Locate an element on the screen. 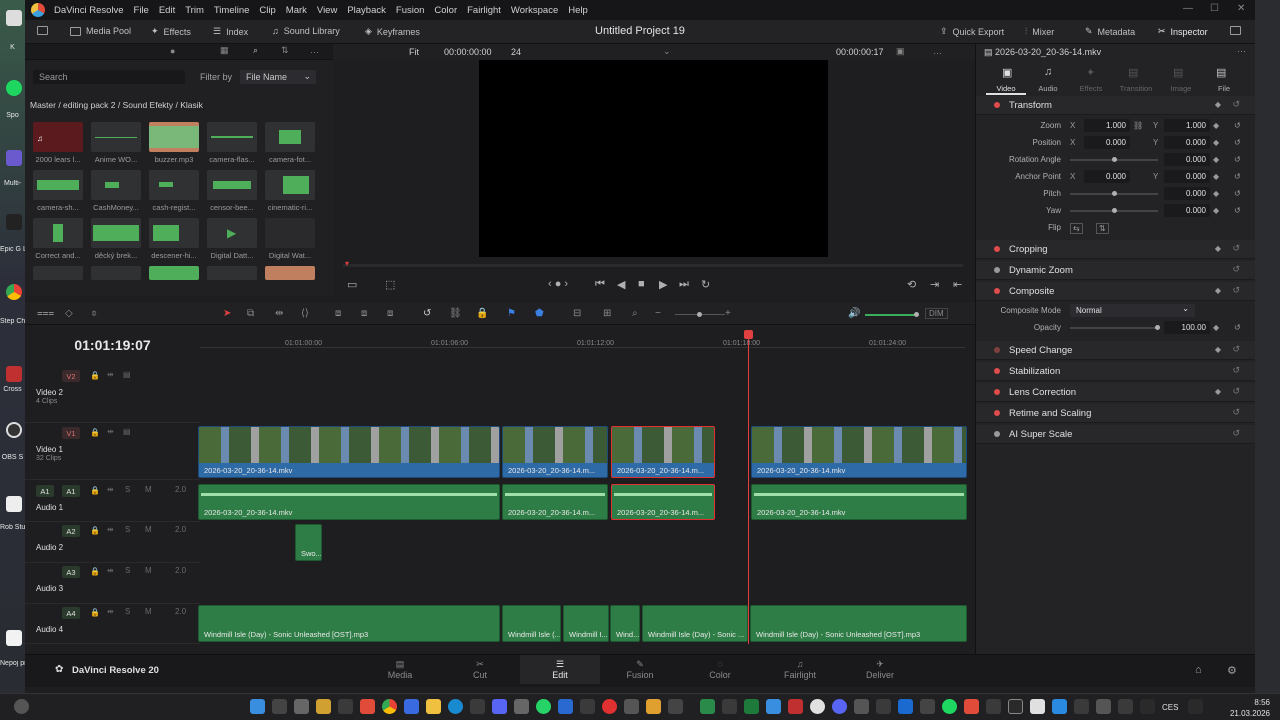  maximize-icon: ☐ is located at coordinates (1214, 8).